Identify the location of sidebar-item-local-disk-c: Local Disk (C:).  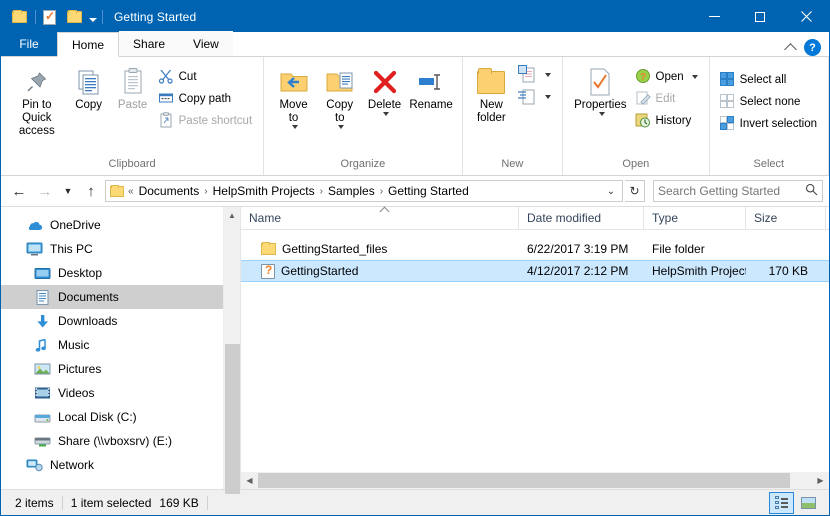
(112, 417).